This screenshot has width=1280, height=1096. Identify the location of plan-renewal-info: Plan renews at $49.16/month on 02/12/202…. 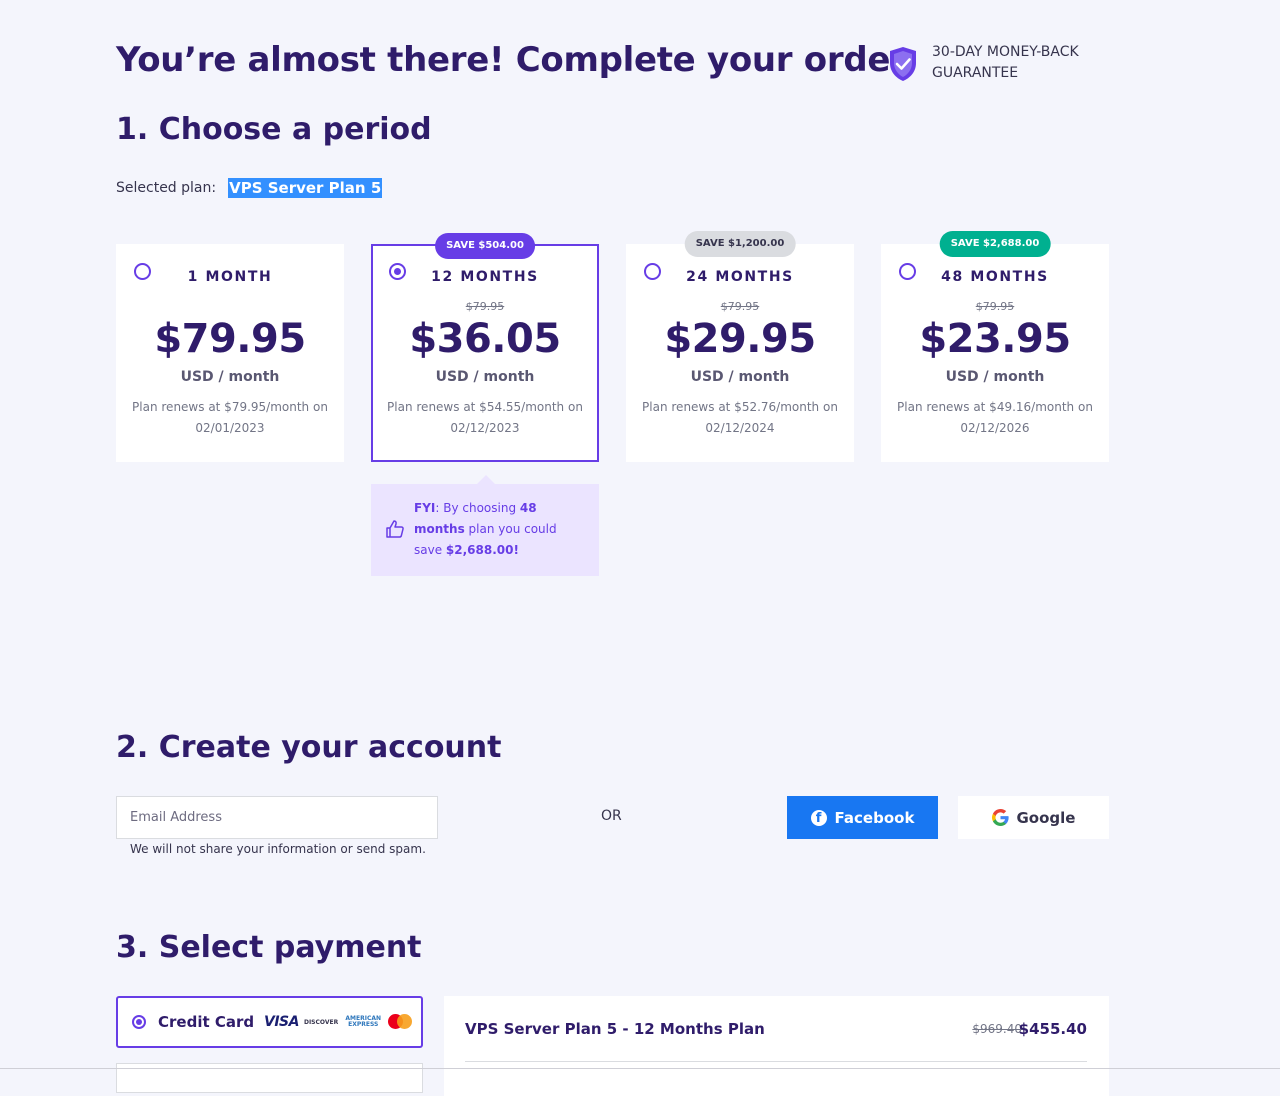
(995, 418).